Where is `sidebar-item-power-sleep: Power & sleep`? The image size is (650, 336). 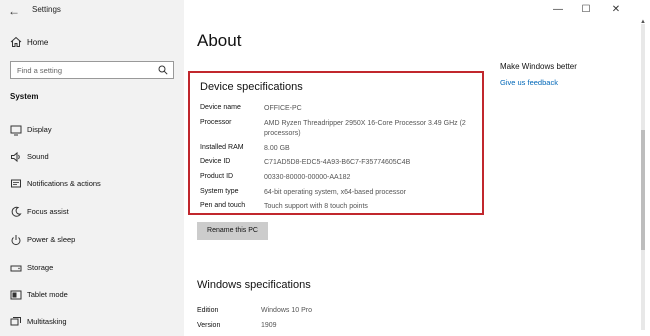
sidebar-item-power-sleep: Power & sleep is located at coordinates (92, 240).